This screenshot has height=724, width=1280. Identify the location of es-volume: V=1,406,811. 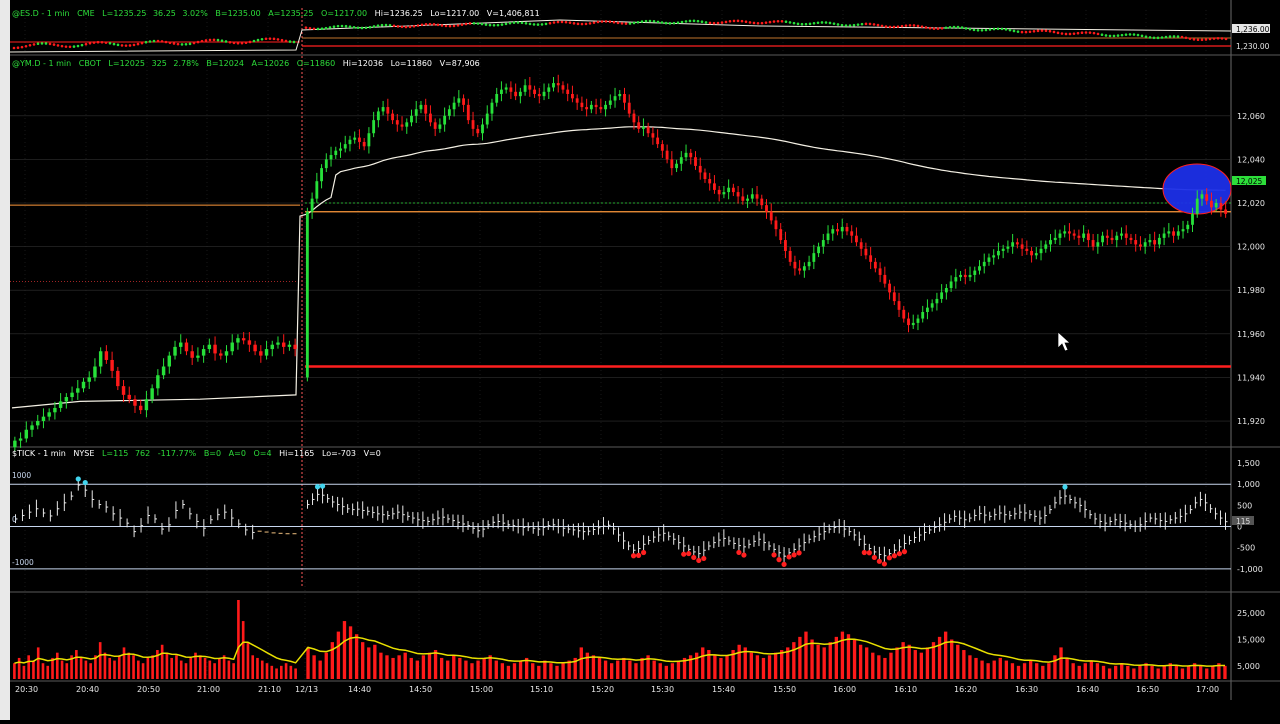
(513, 13).